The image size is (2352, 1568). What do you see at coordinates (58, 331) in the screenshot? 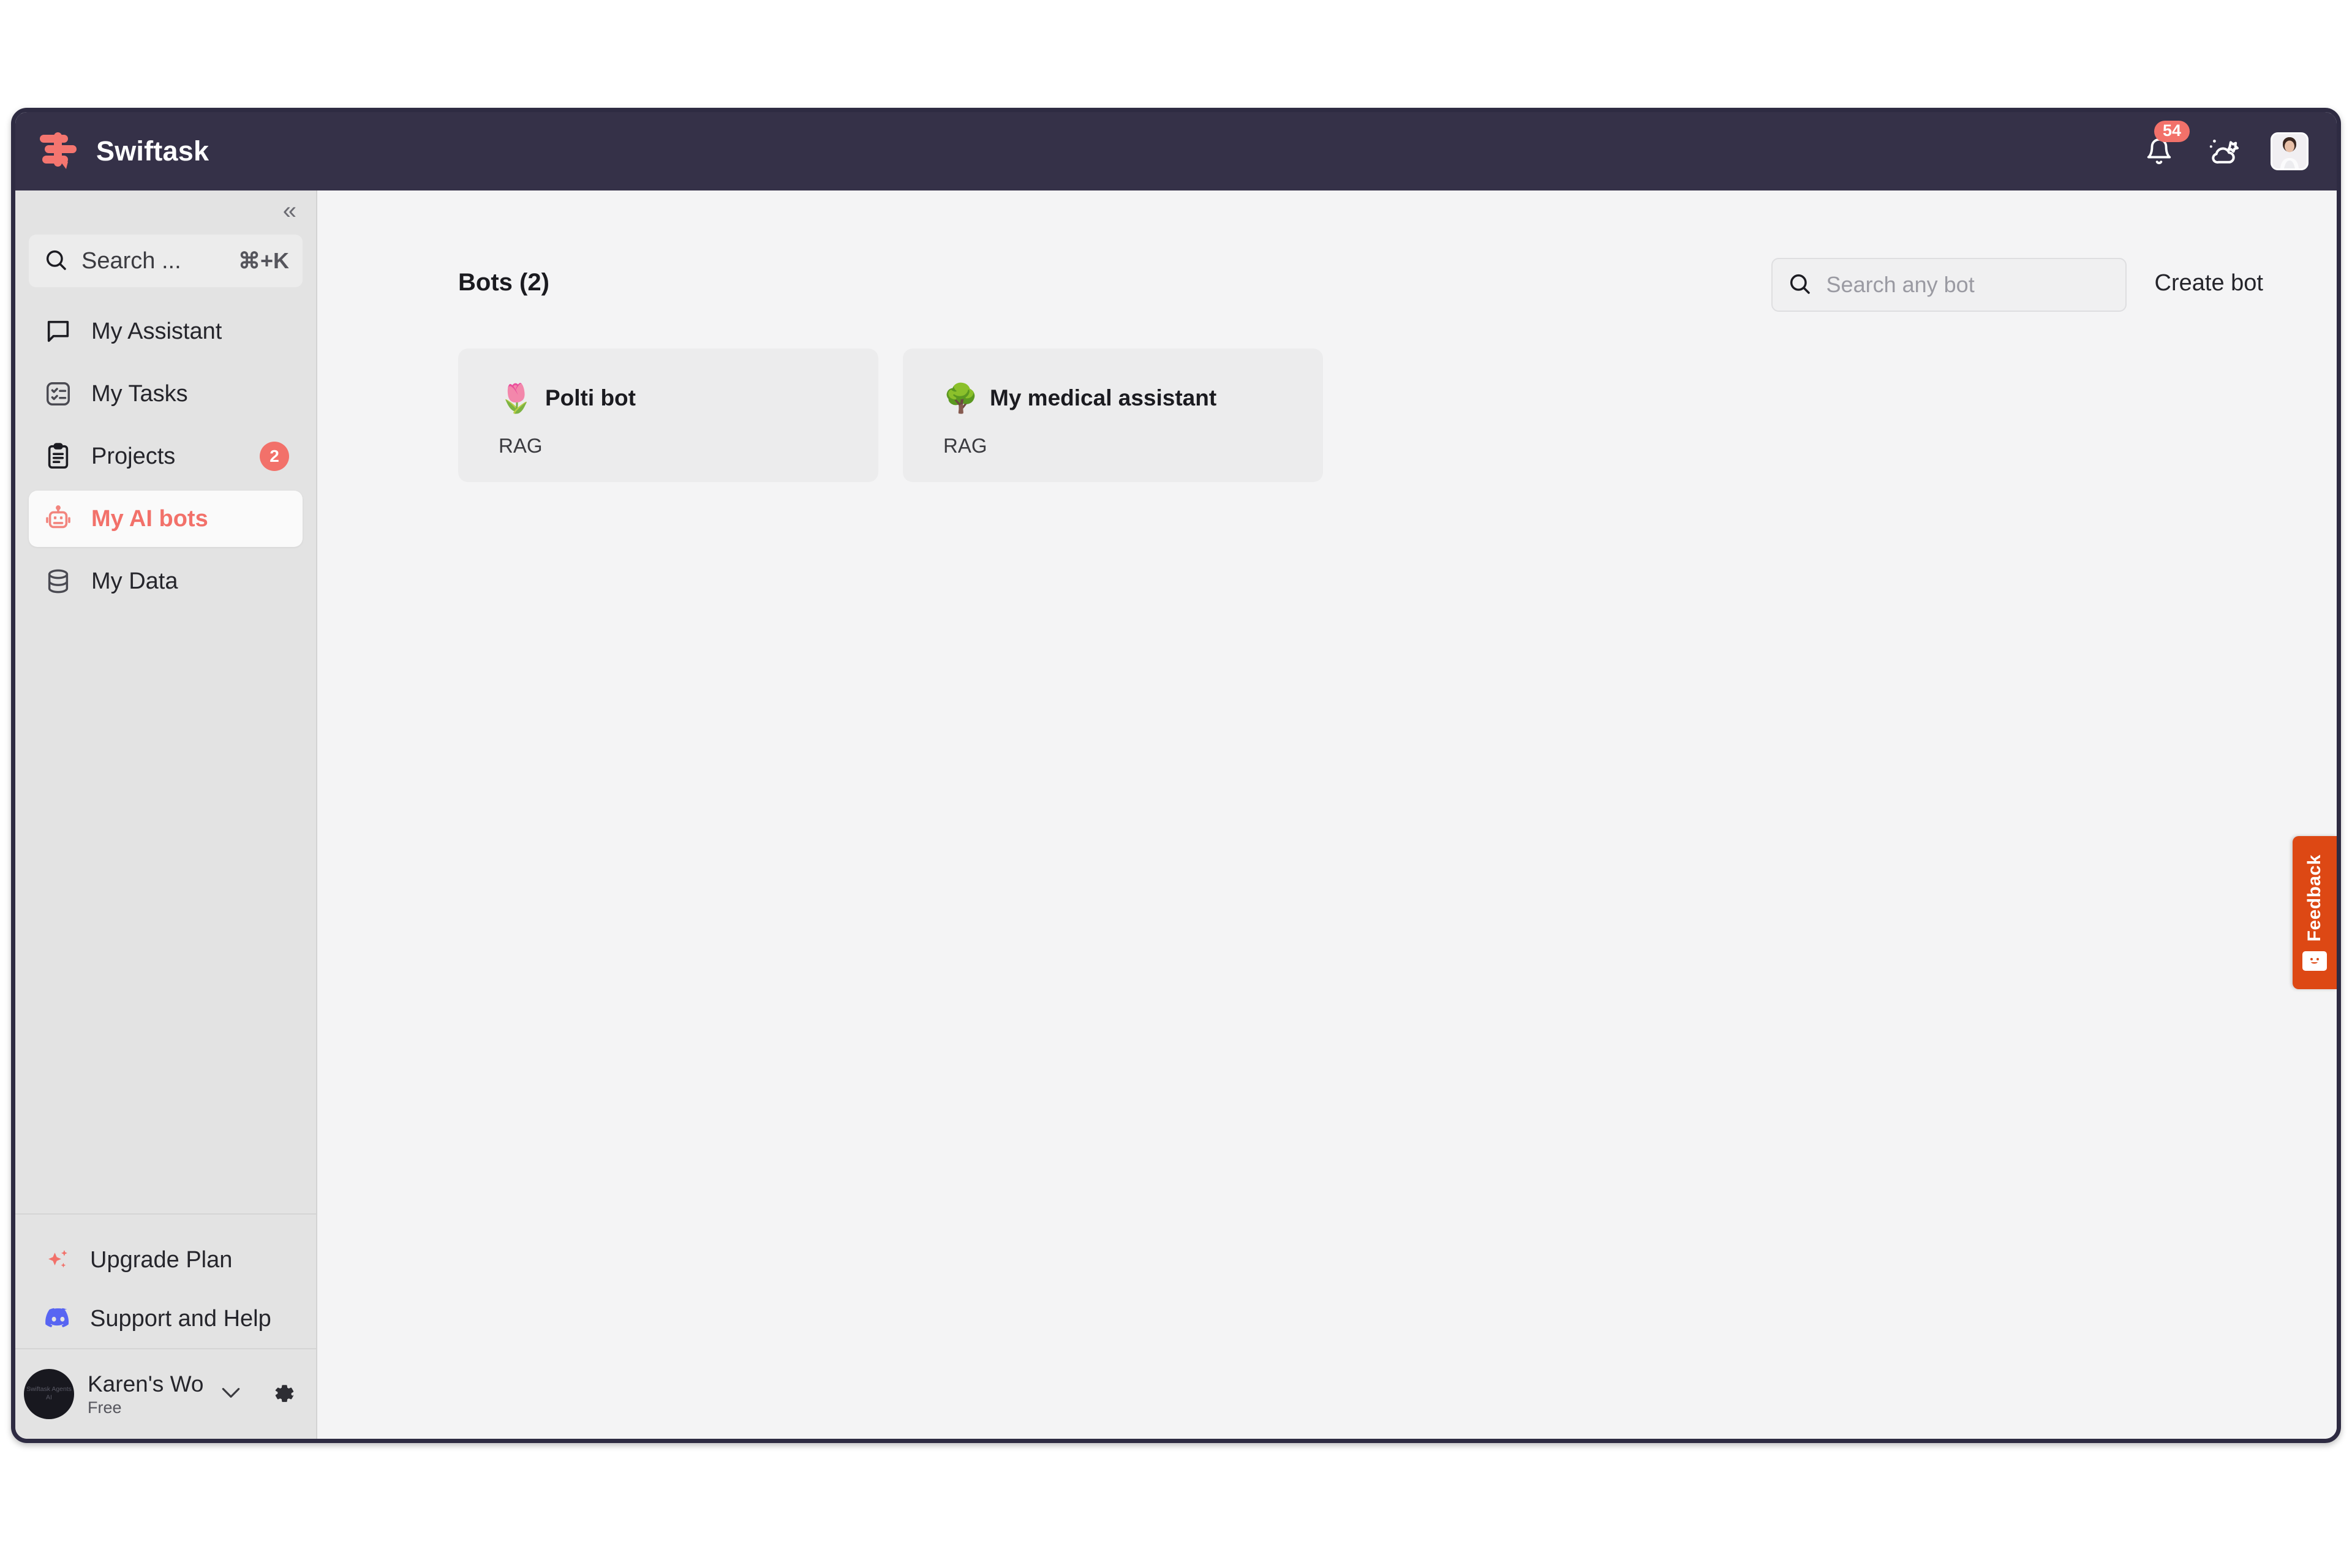
I see `chat-bubble-icon` at bounding box center [58, 331].